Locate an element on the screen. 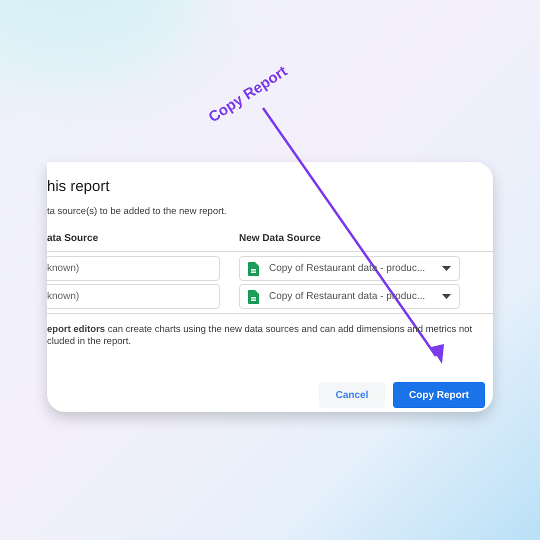 The height and width of the screenshot is (540, 540). column-header: ata Source is located at coordinates (73, 239).